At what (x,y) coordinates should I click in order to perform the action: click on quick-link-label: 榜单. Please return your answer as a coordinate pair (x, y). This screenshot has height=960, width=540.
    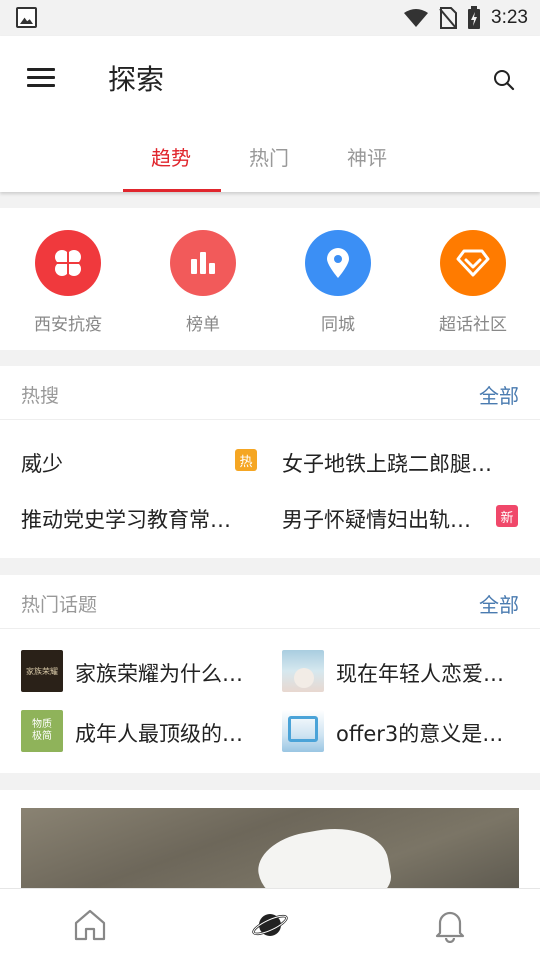
    Looking at the image, I should click on (203, 325).